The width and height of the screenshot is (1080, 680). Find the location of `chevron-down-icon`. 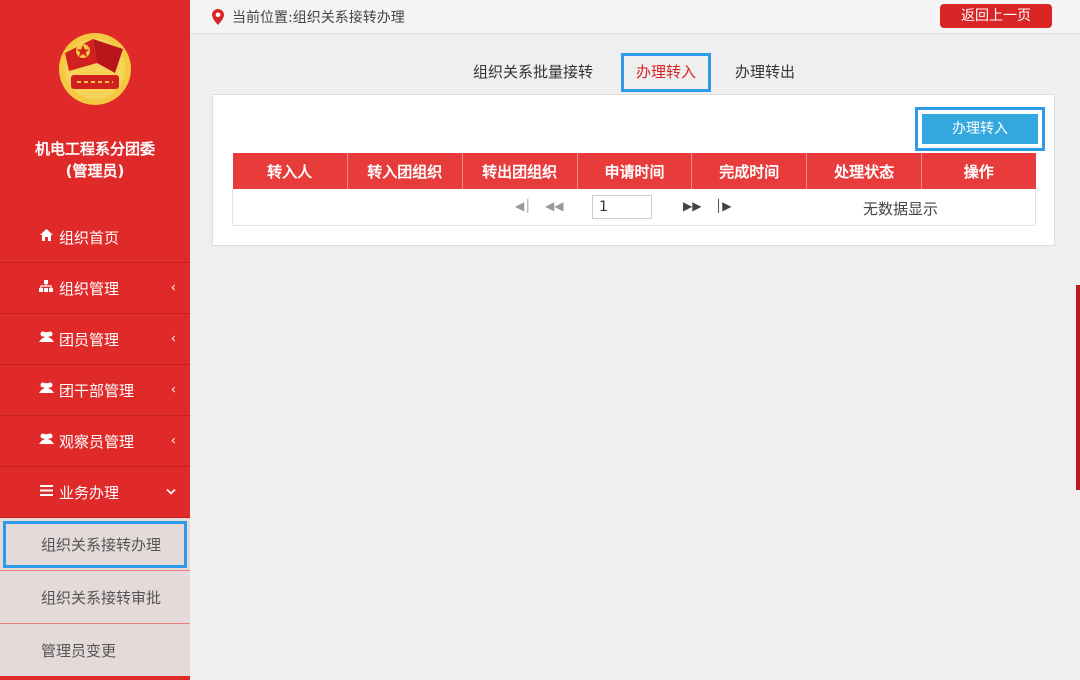

chevron-down-icon is located at coordinates (171, 492).